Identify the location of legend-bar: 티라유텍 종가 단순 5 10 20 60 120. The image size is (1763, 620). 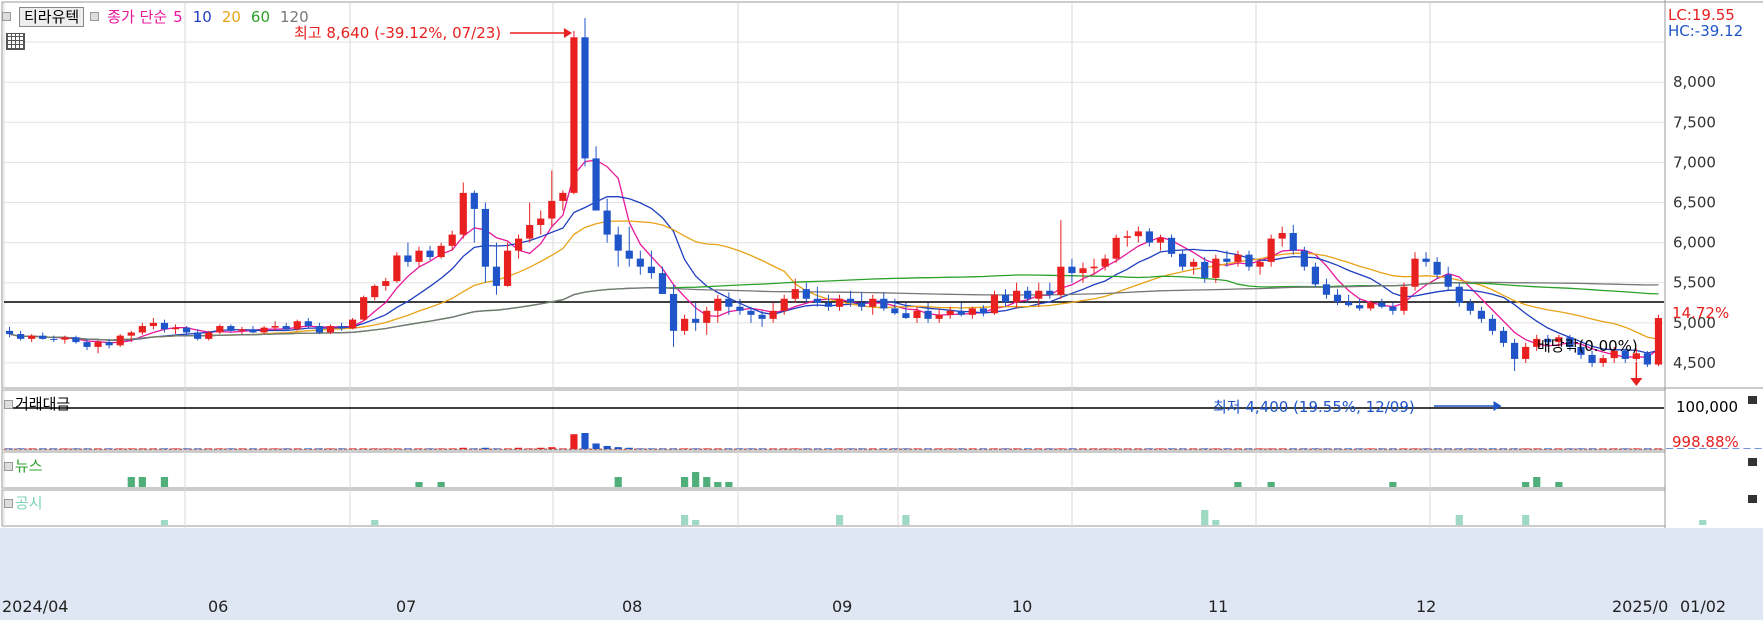
(155, 16).